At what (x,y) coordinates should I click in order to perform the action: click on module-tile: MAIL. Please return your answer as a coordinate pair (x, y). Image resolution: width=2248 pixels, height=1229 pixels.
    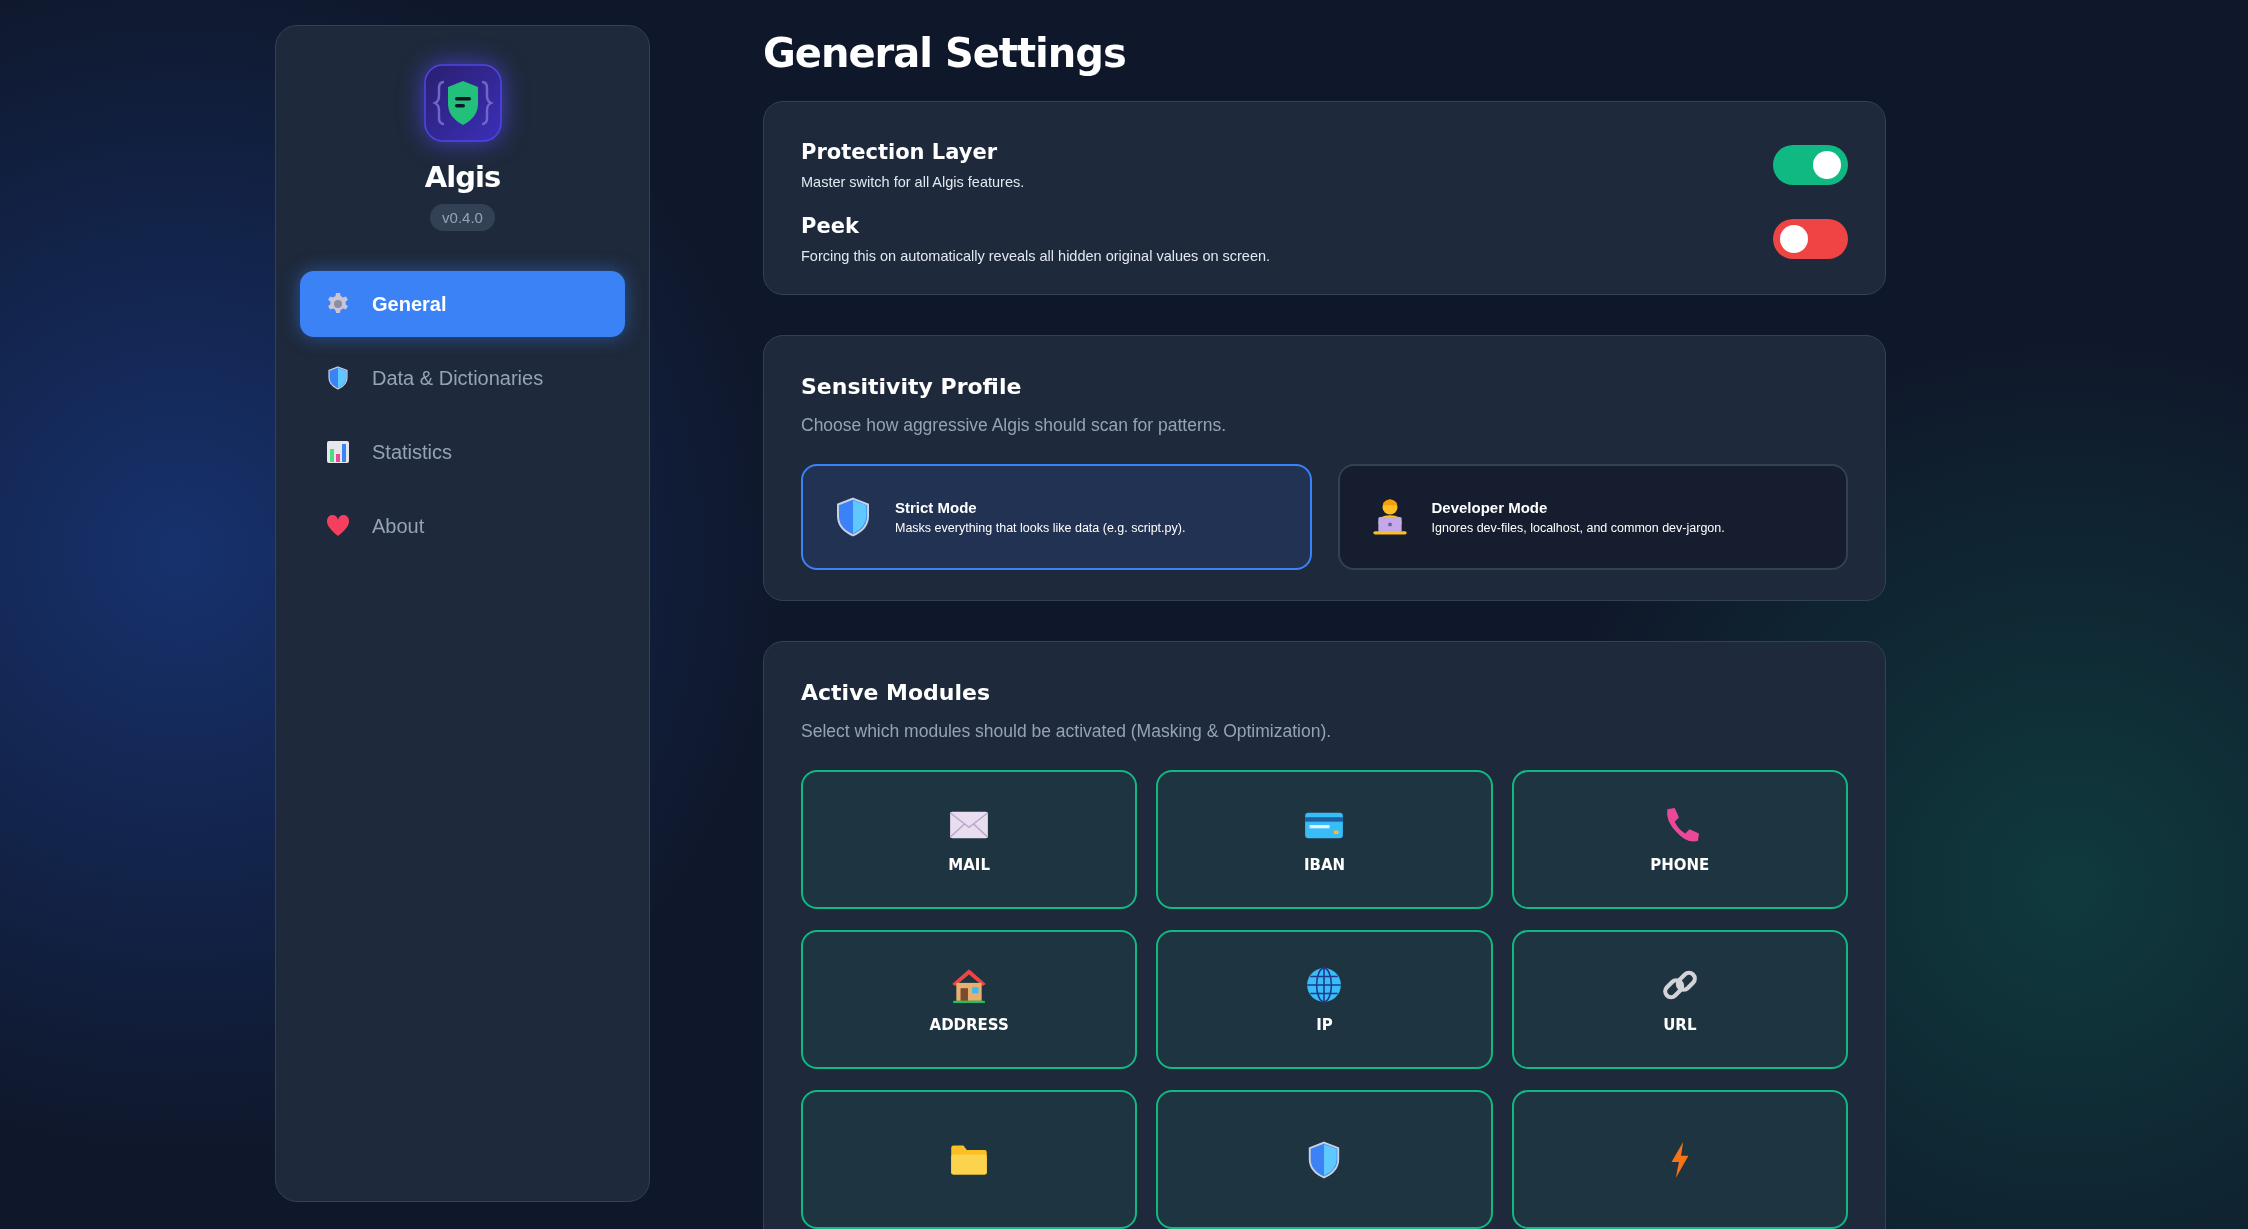
    Looking at the image, I should click on (969, 839).